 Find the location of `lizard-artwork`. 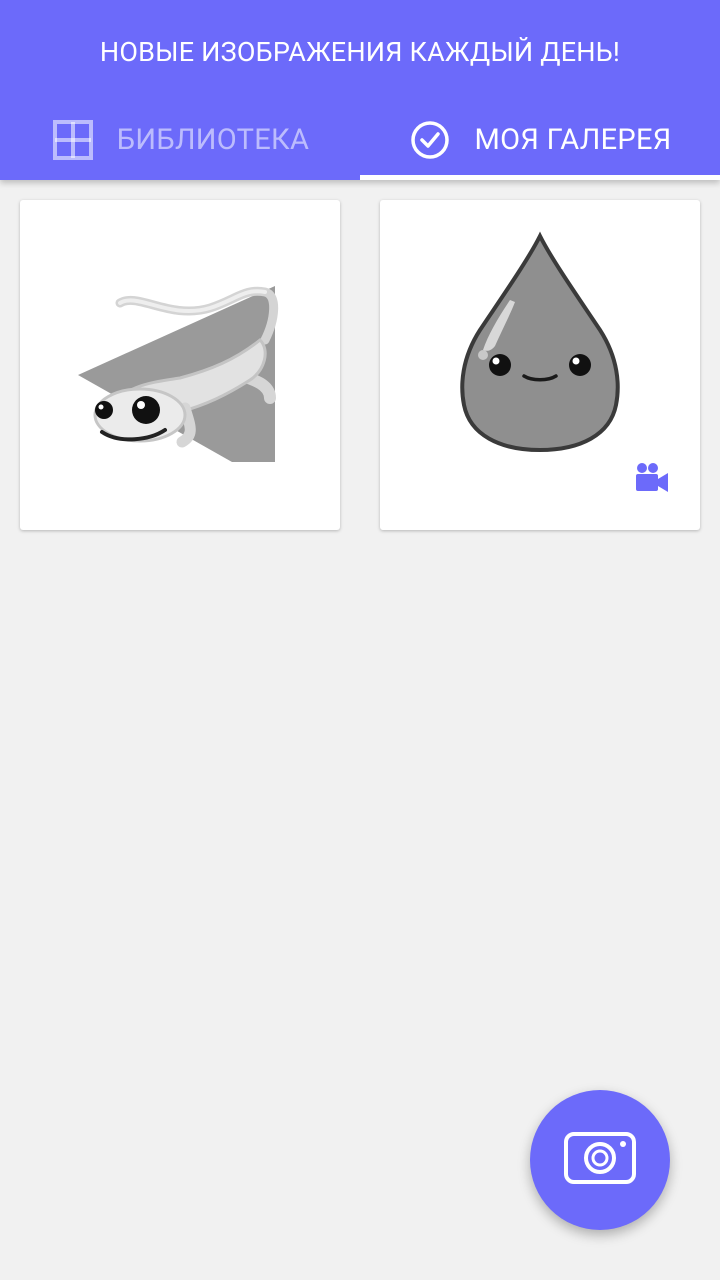

lizard-artwork is located at coordinates (178, 374).